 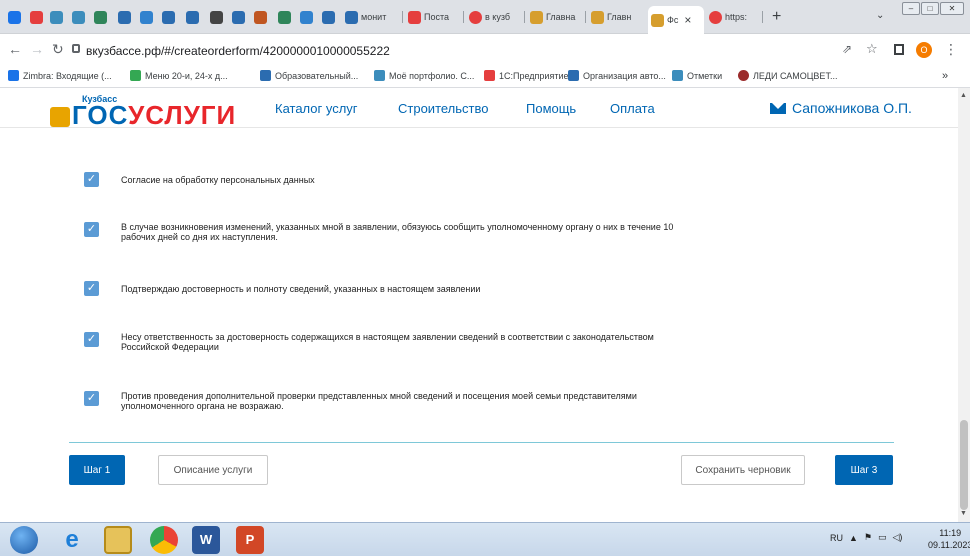 I want to click on nav-catalog: Каталог услуг, so click(x=316, y=108).